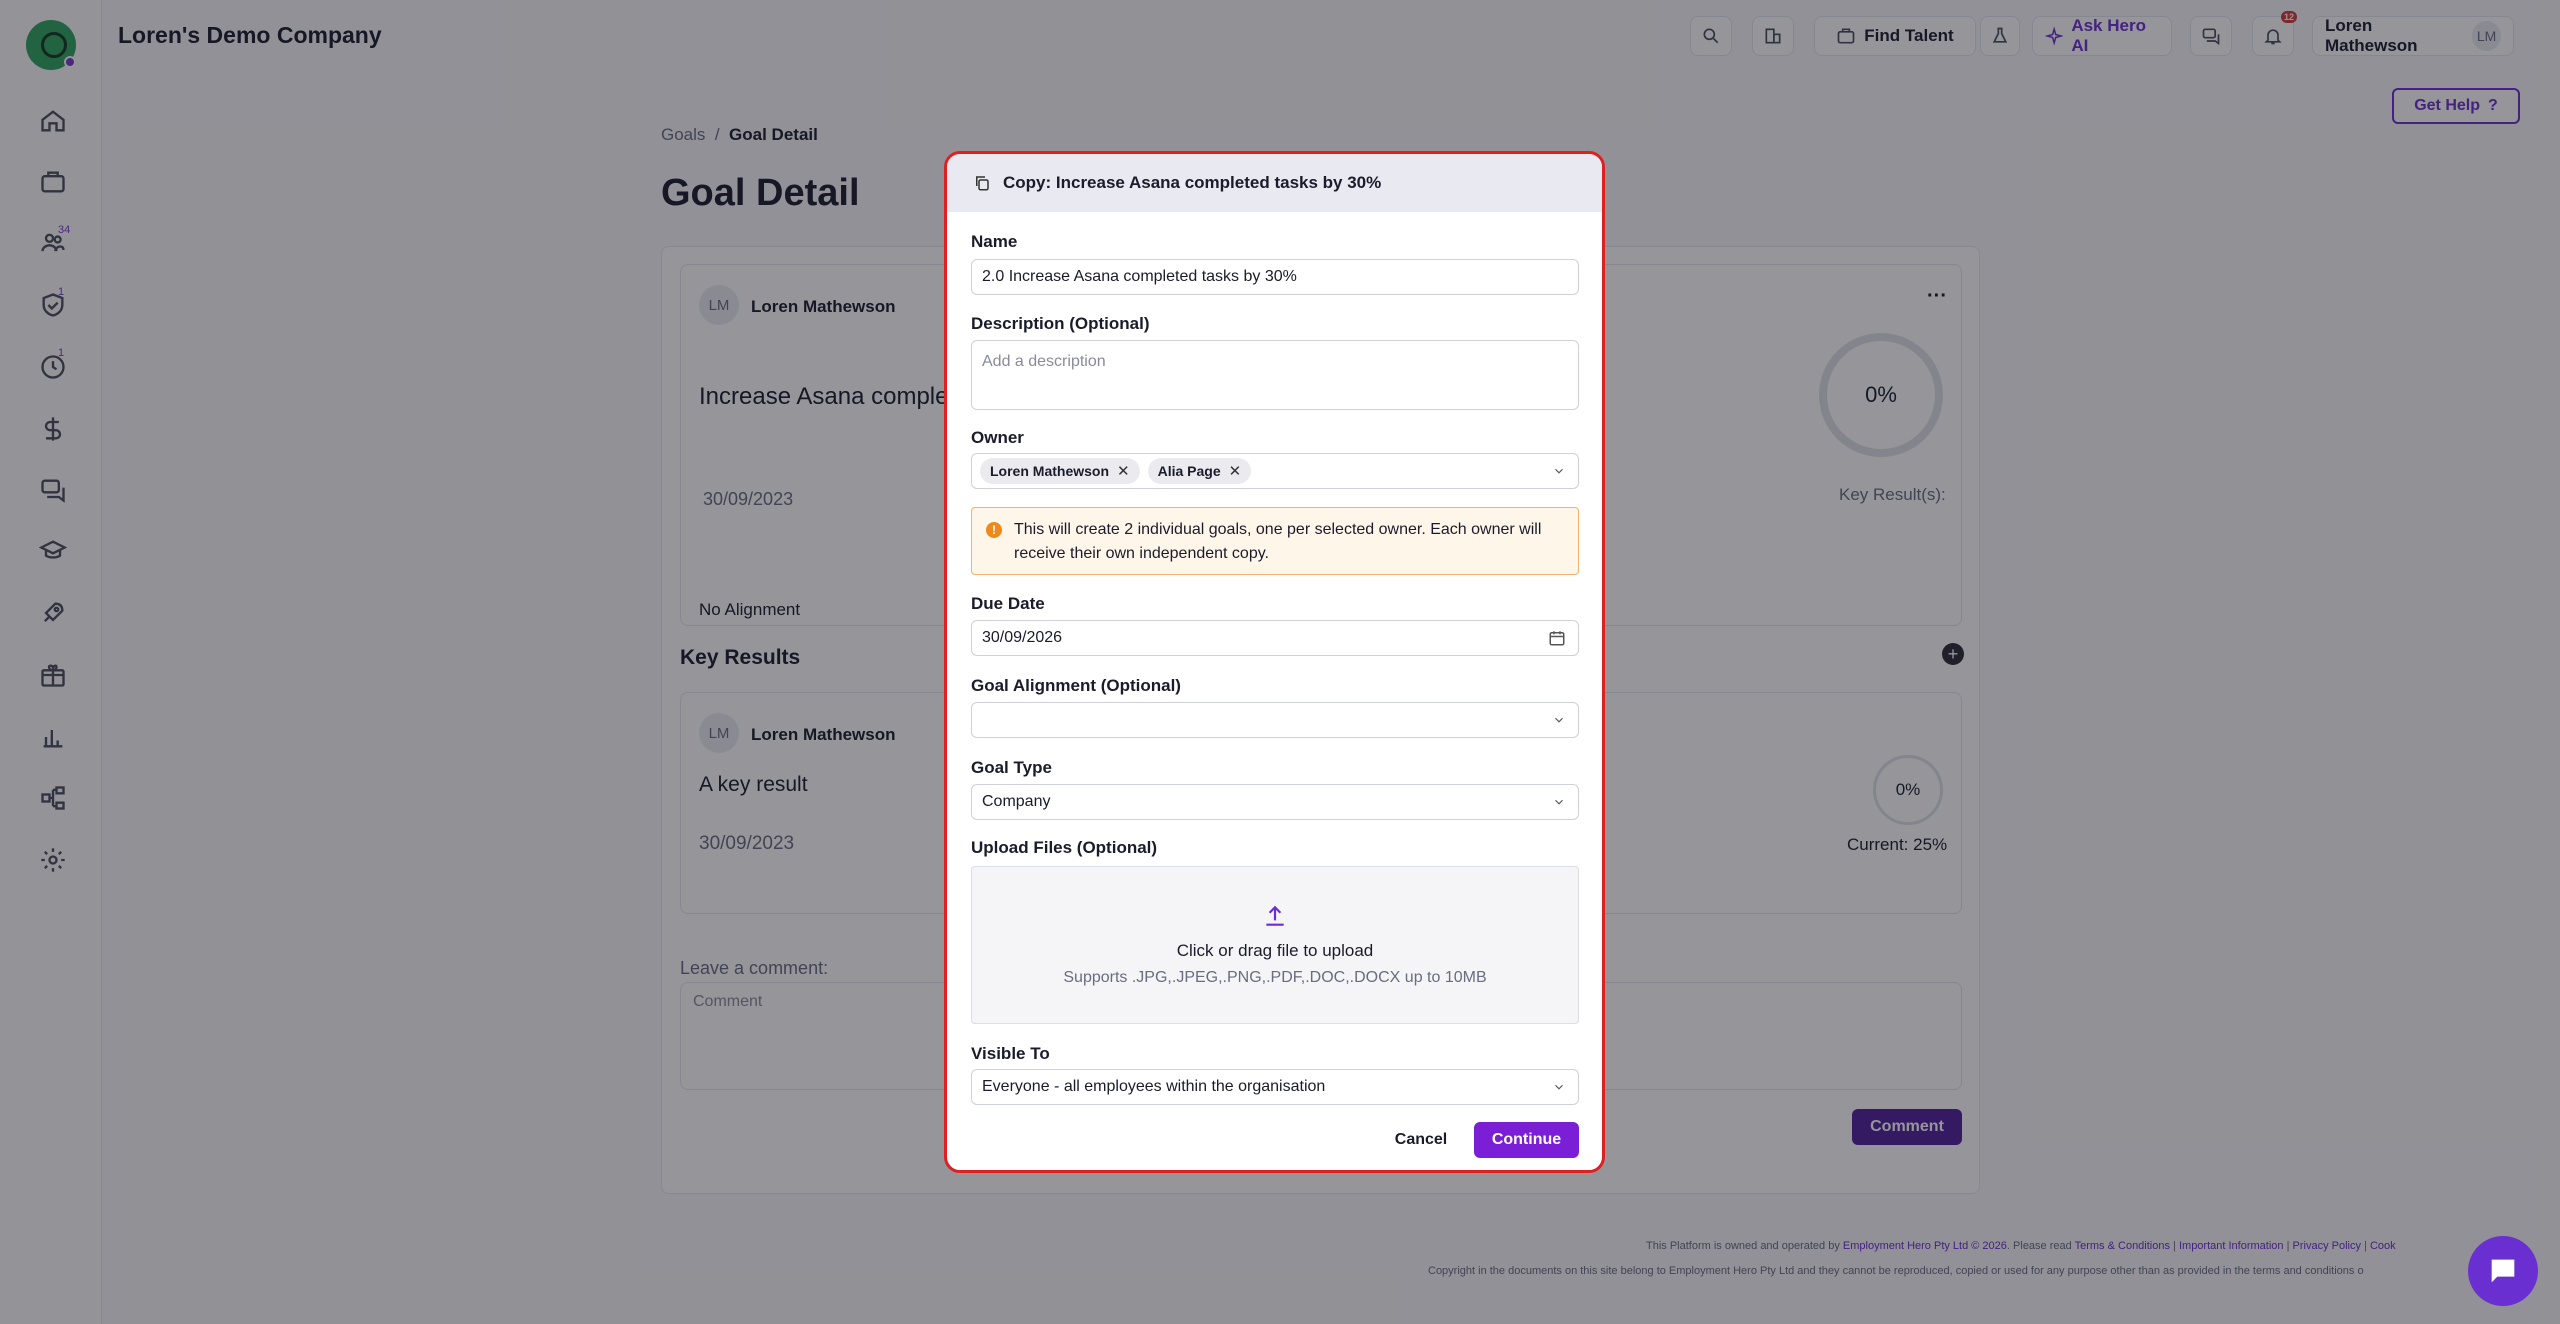 The height and width of the screenshot is (1324, 2560). Describe the element at coordinates (1050, 471) in the screenshot. I see `owner-tag-label: Loren Mathewson` at that location.